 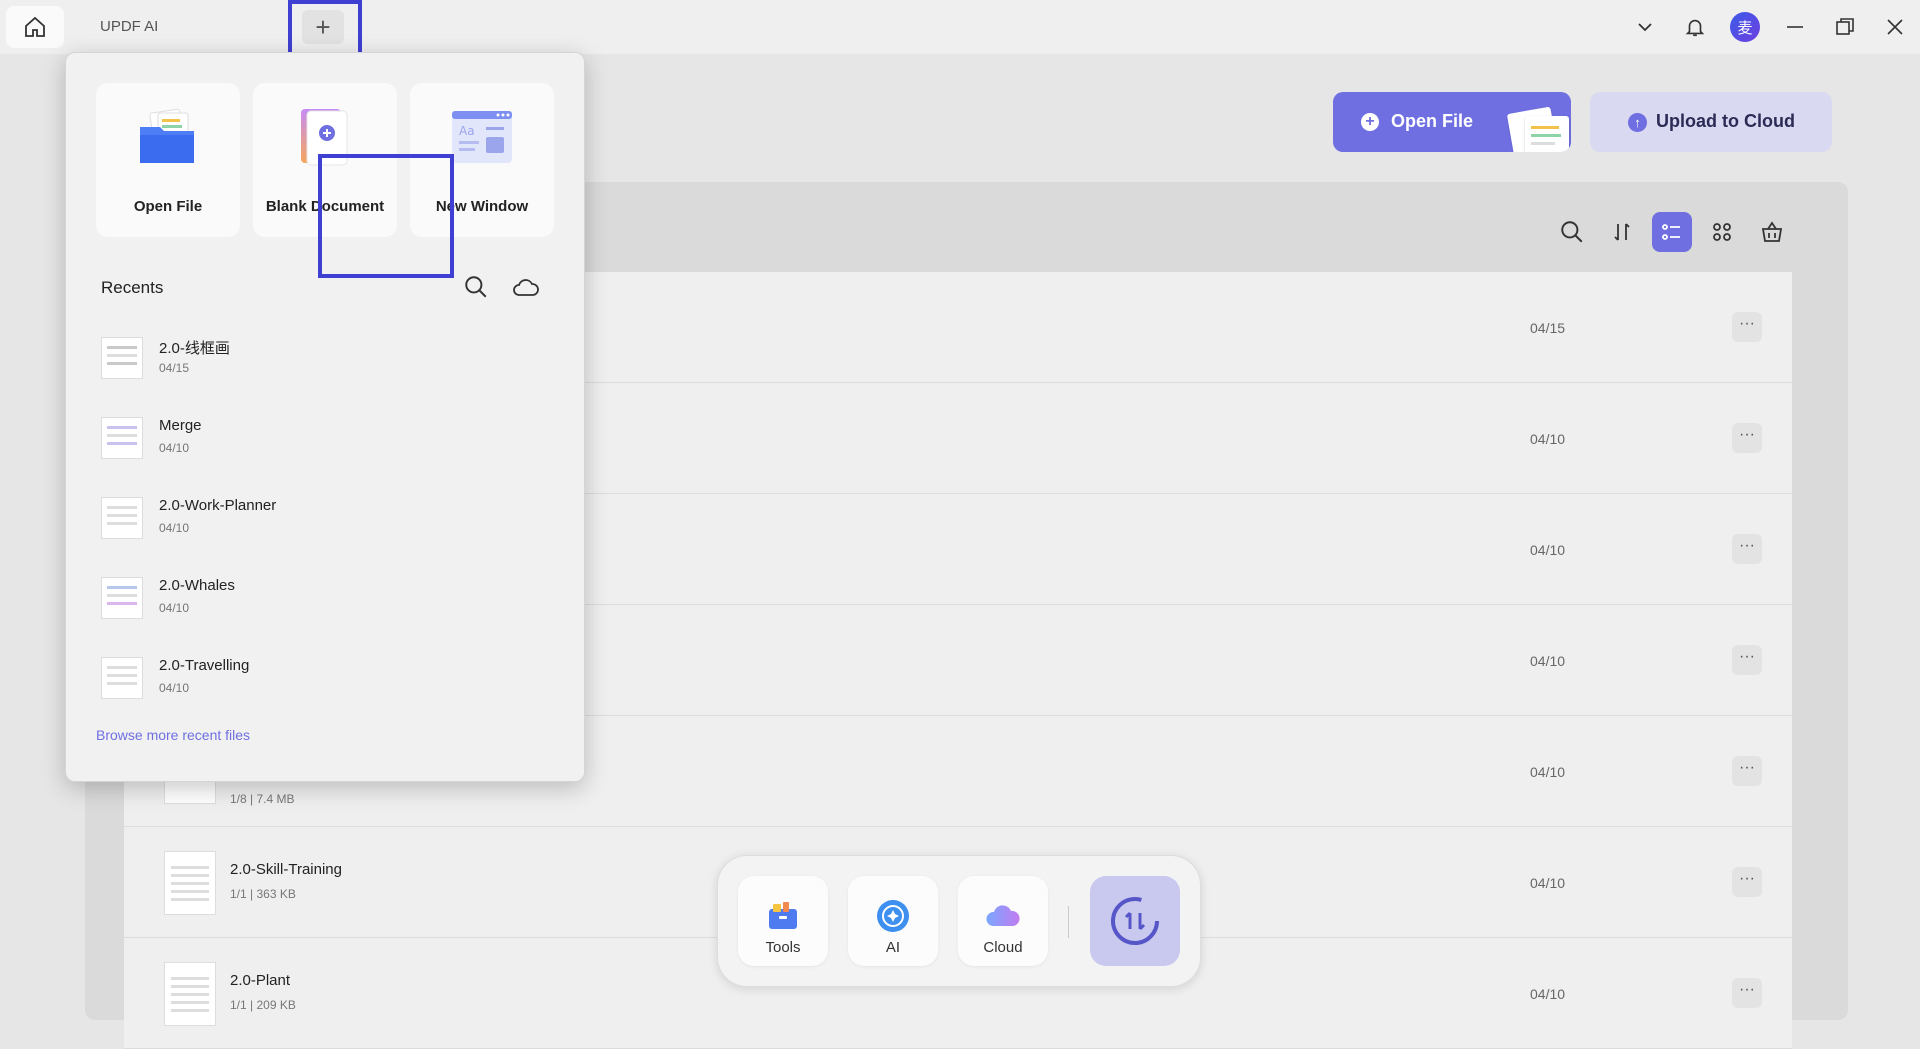 I want to click on toolbox-icon, so click(x=783, y=915).